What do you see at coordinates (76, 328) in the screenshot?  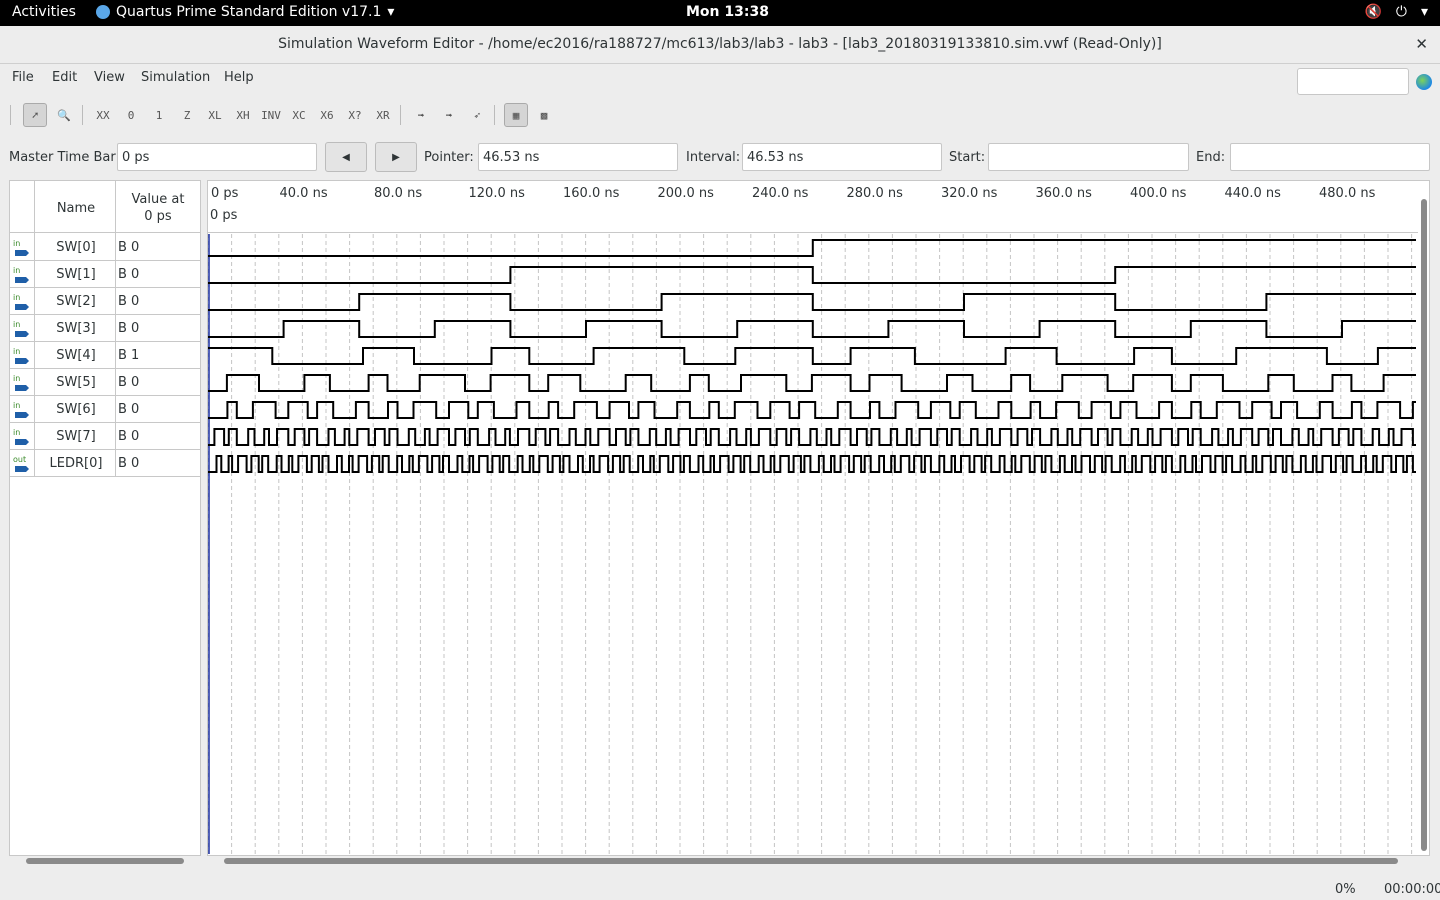 I see `signal-name: SW[3]` at bounding box center [76, 328].